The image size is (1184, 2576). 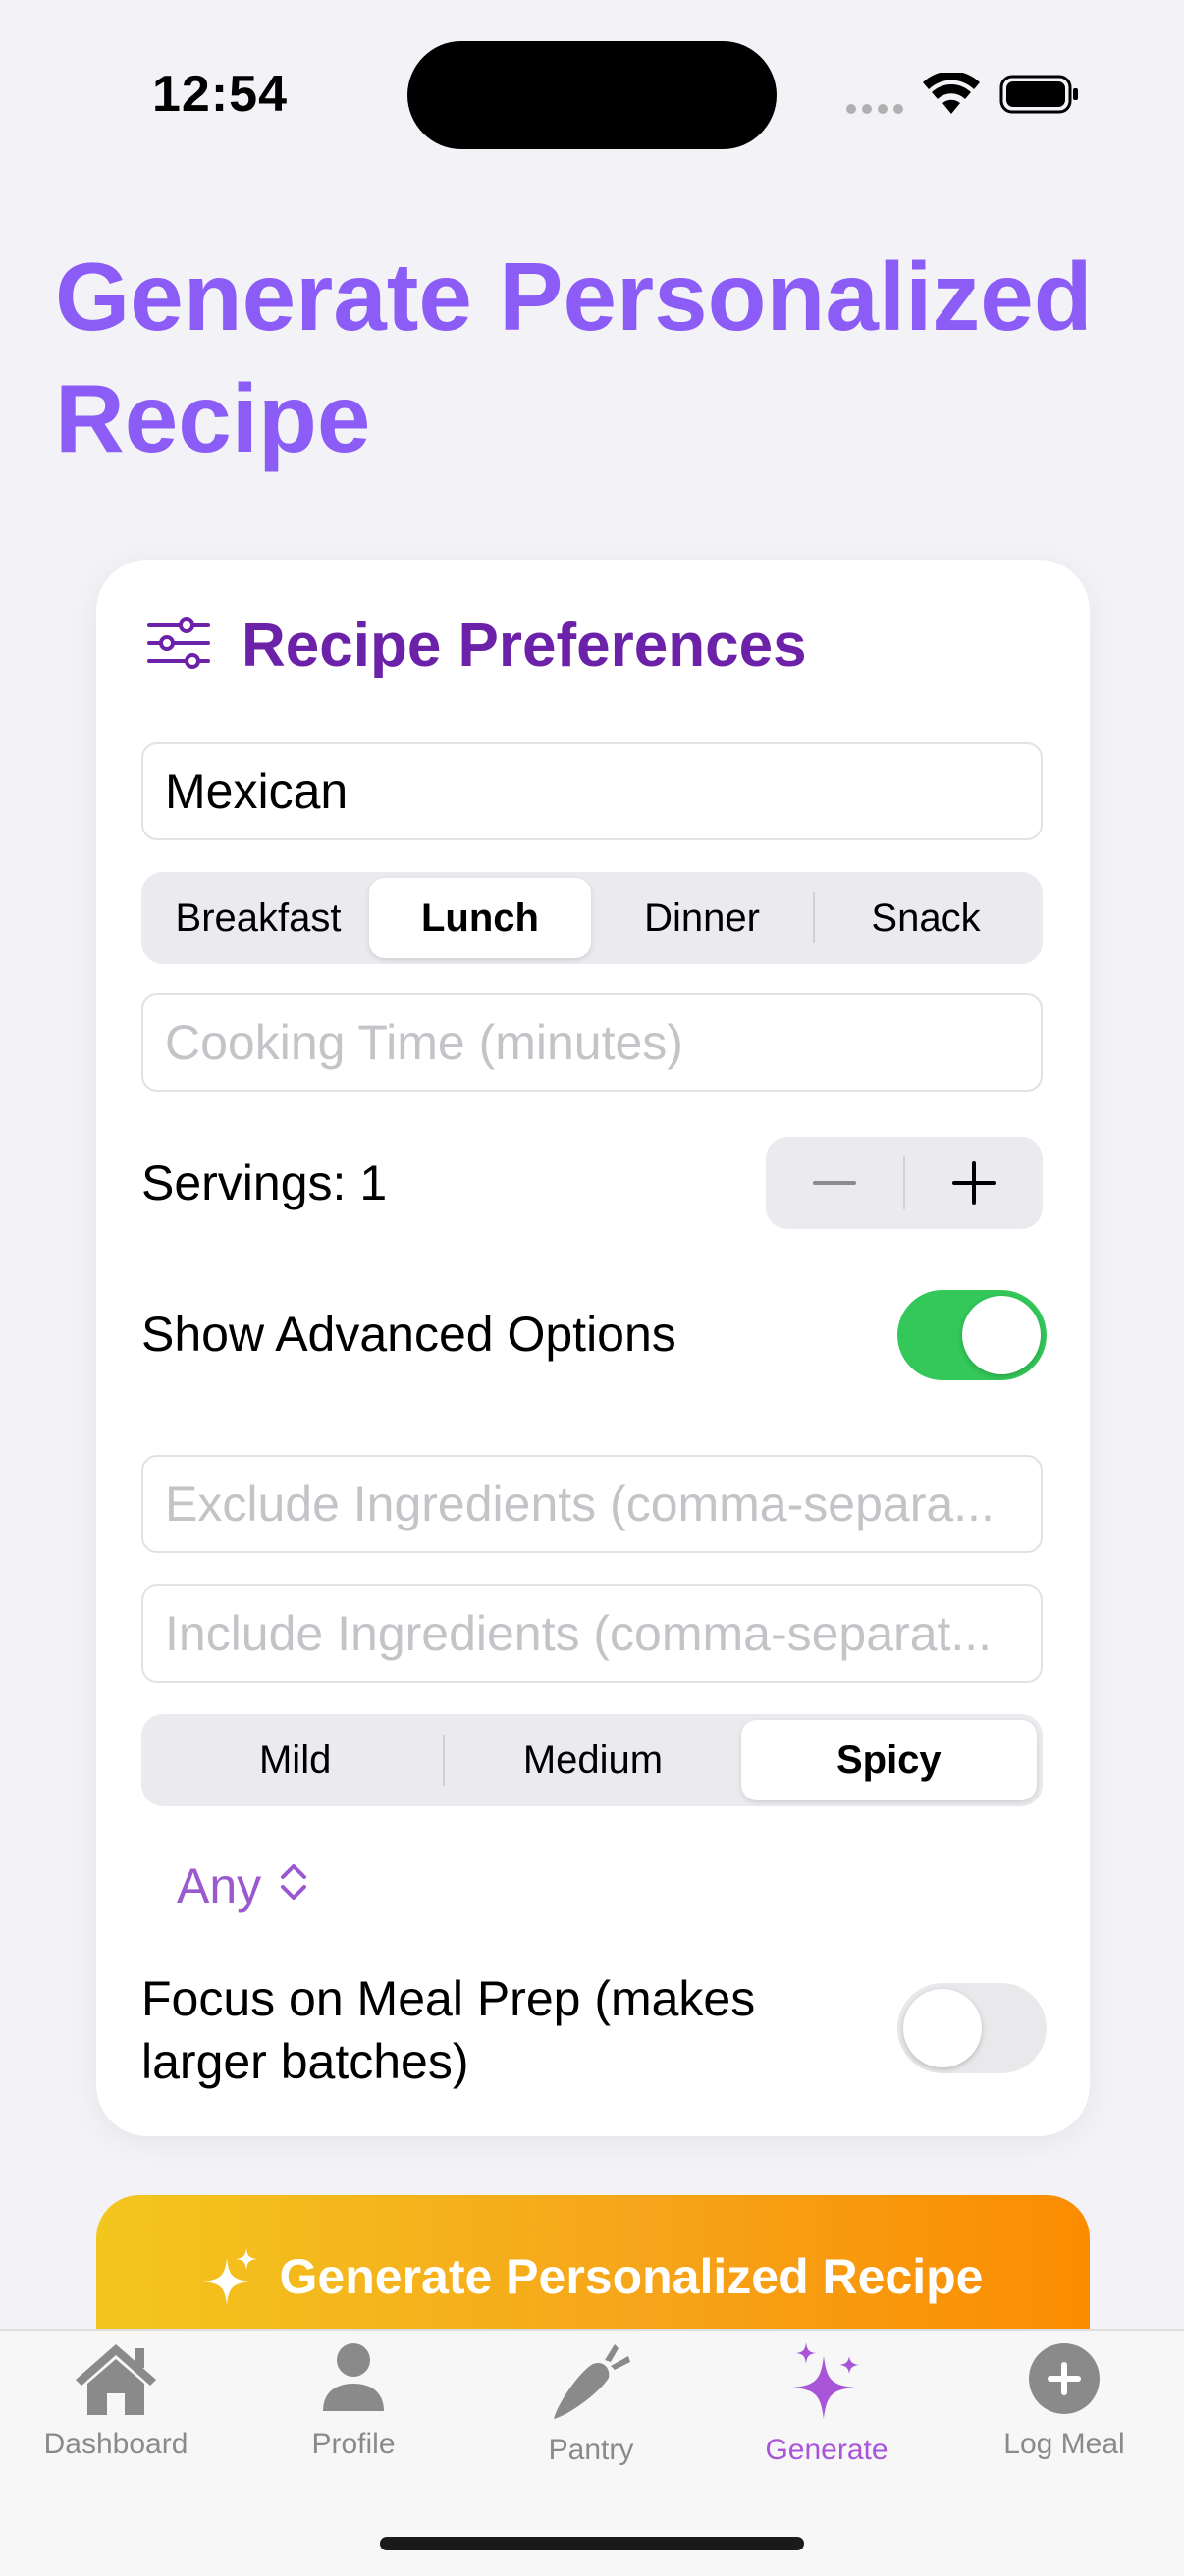 I want to click on tab-label: Pantry, so click(x=591, y=2450).